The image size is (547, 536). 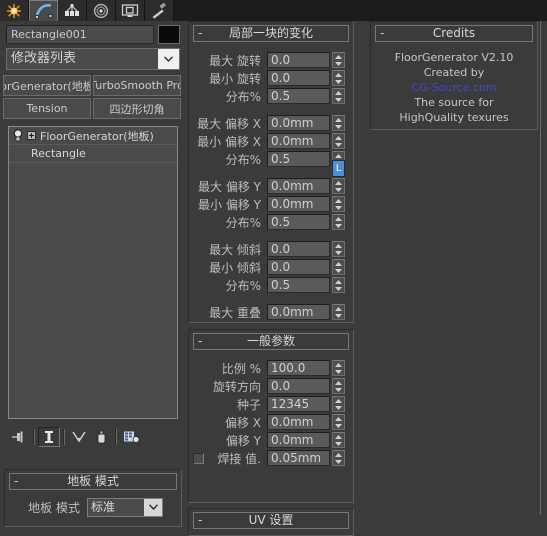 I want to click on param-label: 最大 偏移 X, so click(x=229, y=123).